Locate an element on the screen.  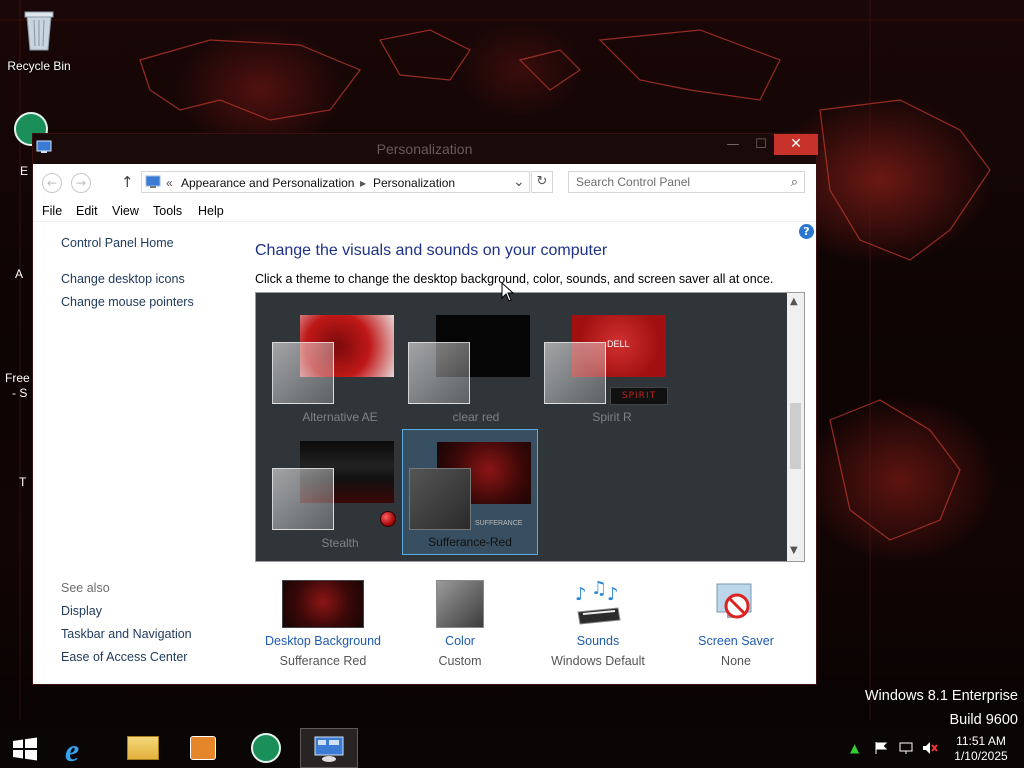
theme-scrollbar: ▲ ▼ is located at coordinates (795, 427).